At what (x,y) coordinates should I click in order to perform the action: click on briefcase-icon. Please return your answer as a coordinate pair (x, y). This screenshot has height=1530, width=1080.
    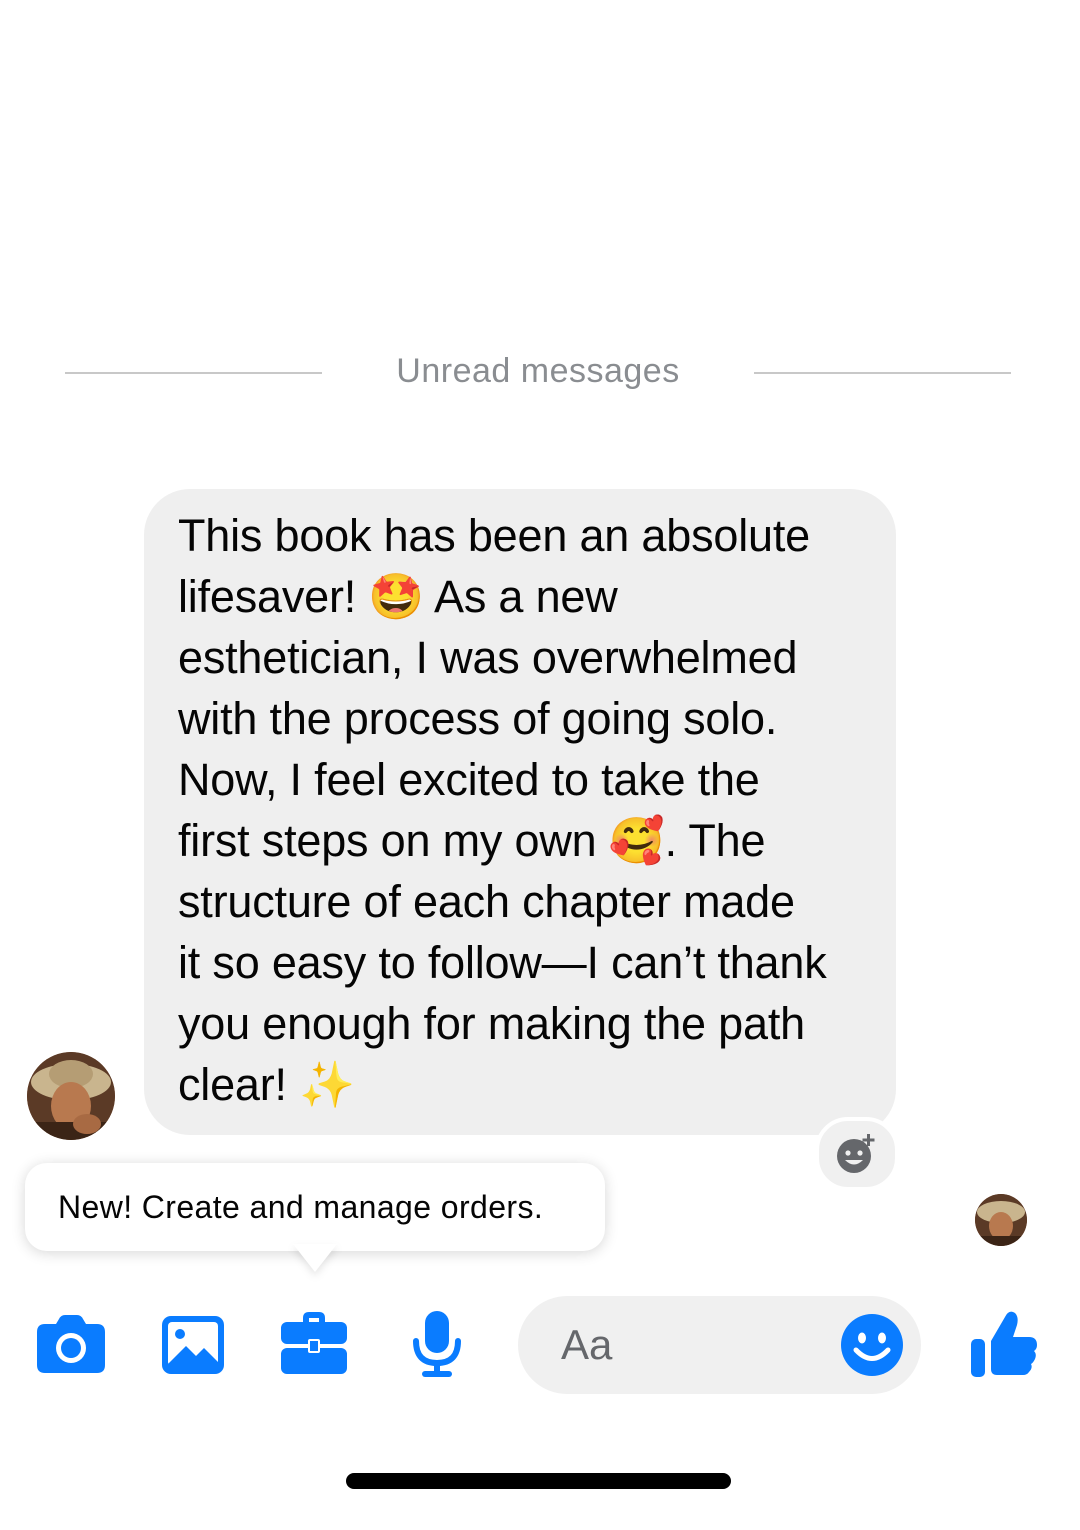
    Looking at the image, I should click on (314, 1343).